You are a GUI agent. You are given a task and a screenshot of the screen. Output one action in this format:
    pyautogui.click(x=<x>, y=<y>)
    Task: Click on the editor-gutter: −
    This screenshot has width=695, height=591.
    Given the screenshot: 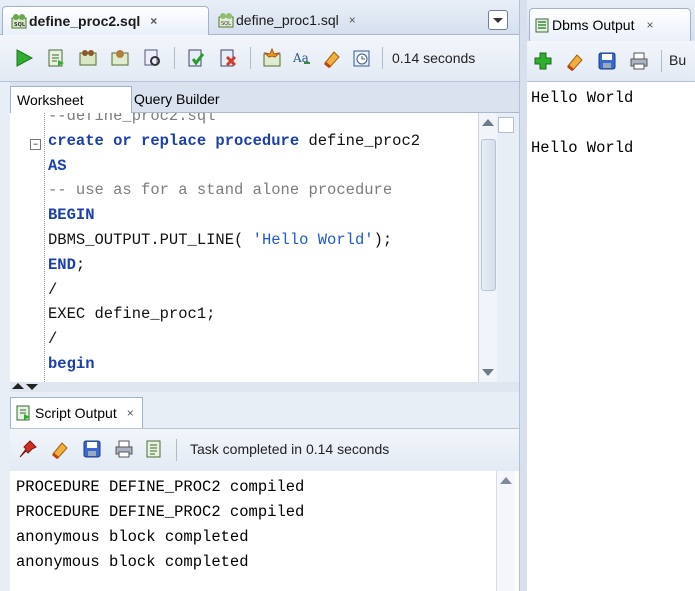 What is the action you would take?
    pyautogui.click(x=27, y=247)
    